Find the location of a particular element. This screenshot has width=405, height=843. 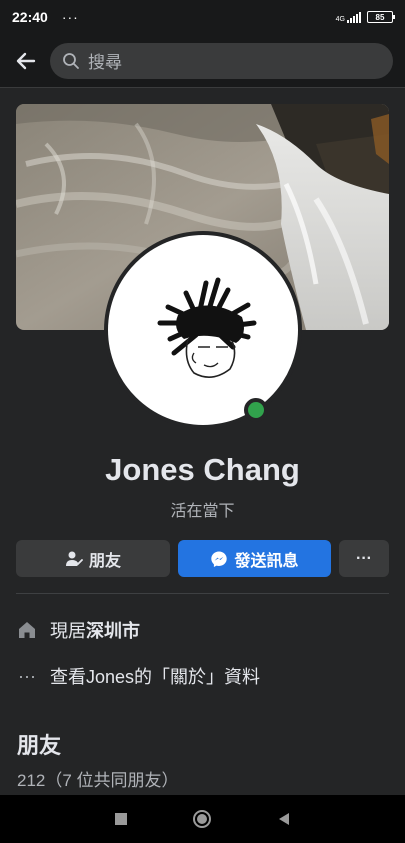

current-city-prefix: 現居 is located at coordinates (68, 631).